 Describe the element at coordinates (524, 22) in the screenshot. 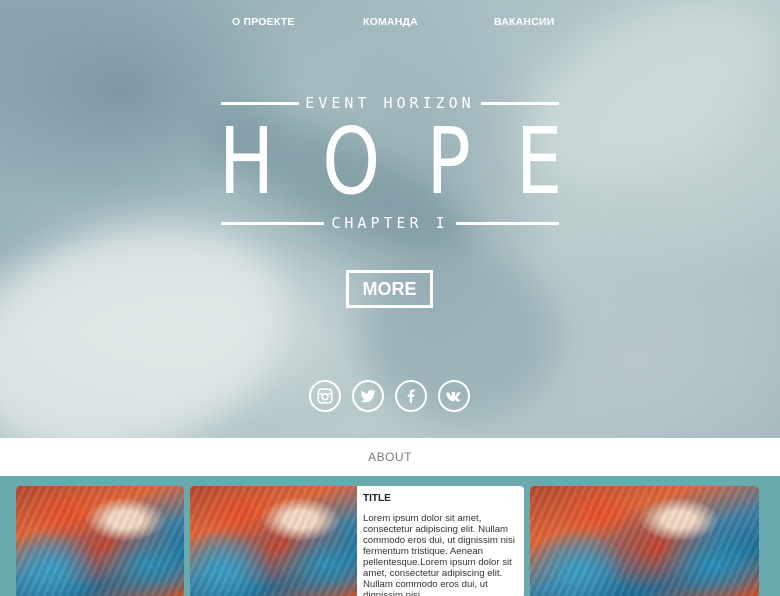

I see `nav-item-vacancies: ВАКАНСИИ` at that location.